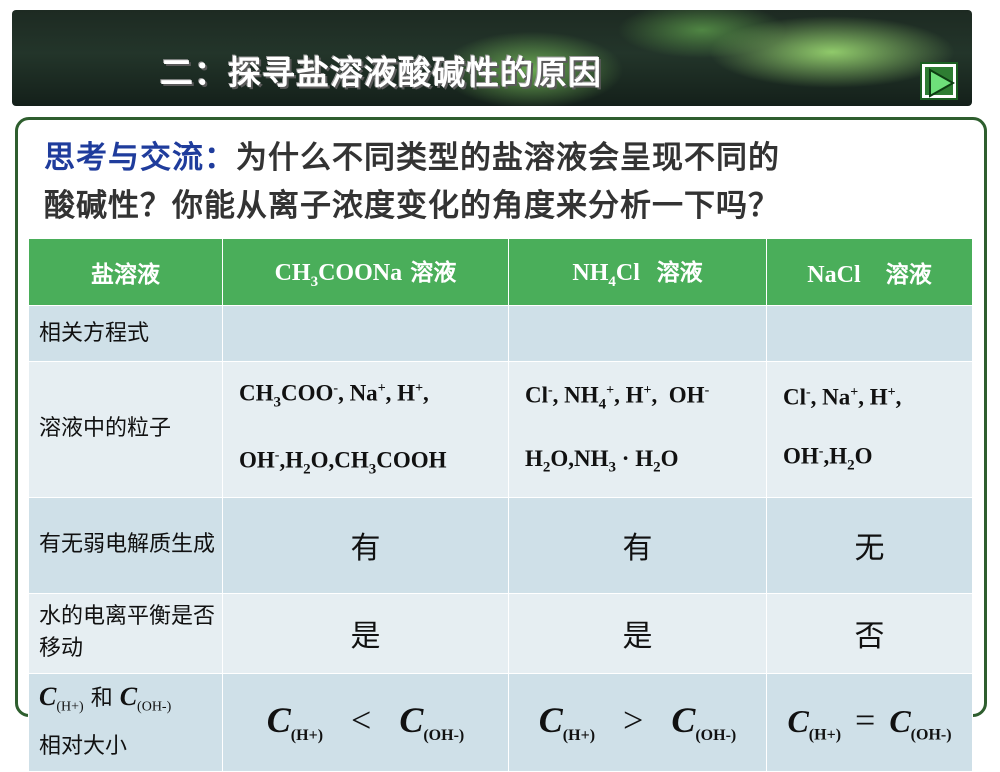  What do you see at coordinates (365, 429) in the screenshot?
I see `particles-cell: CH3COO-, Na+, H+, OH-,H2O,CH3COOH` at bounding box center [365, 429].